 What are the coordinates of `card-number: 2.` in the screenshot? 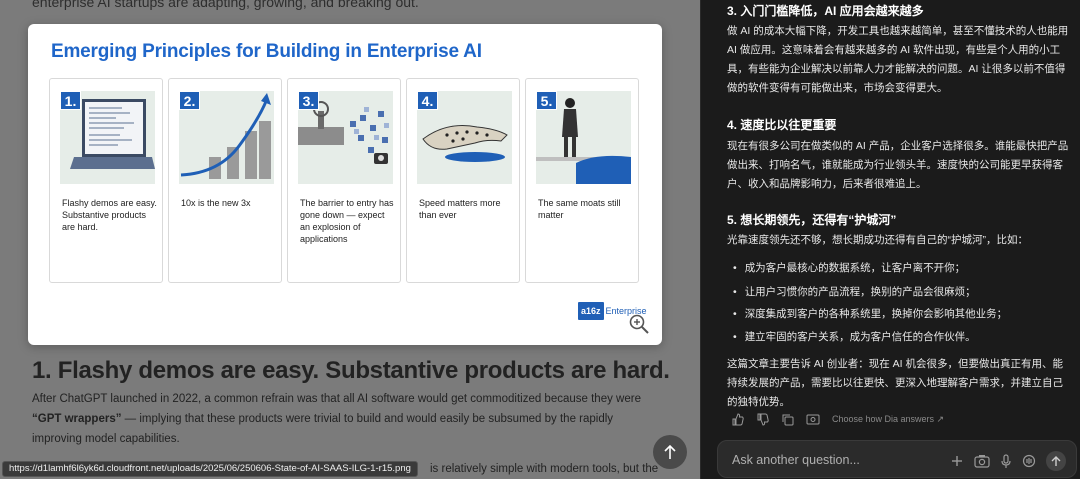 It's located at (189, 100).